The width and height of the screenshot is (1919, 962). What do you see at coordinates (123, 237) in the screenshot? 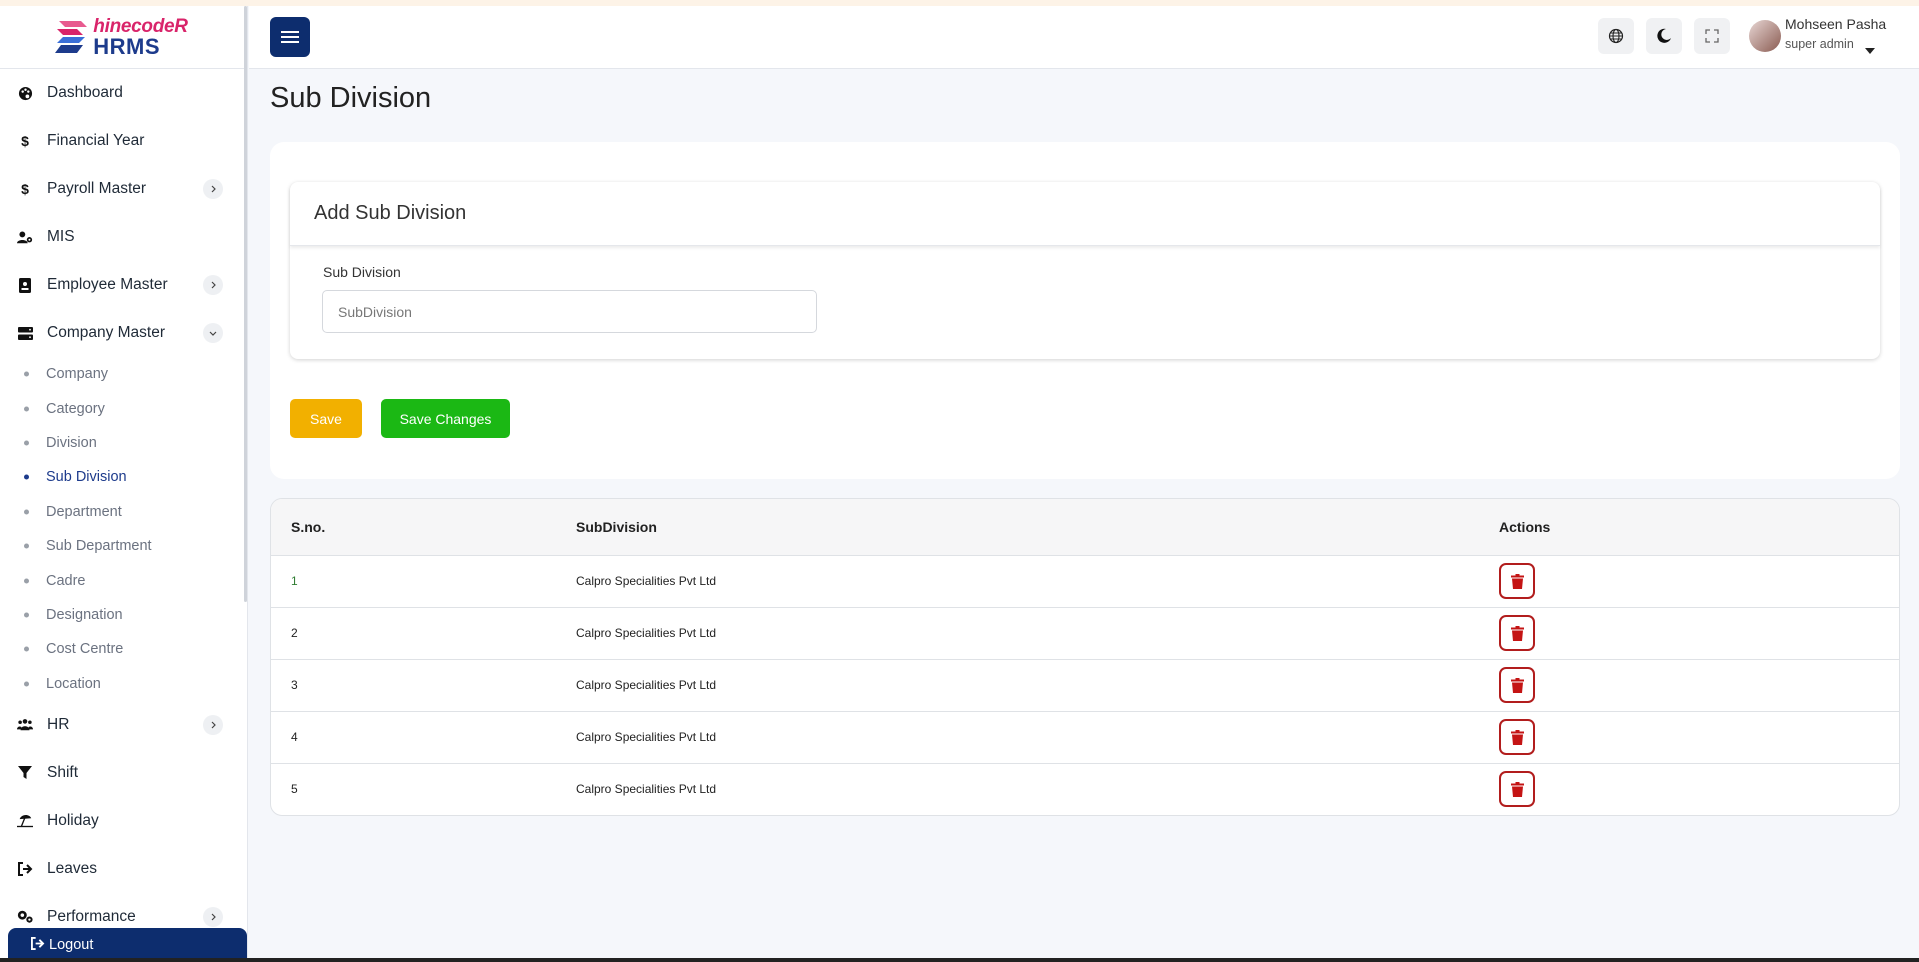
I see `sidebar-item-mis: MIS` at bounding box center [123, 237].